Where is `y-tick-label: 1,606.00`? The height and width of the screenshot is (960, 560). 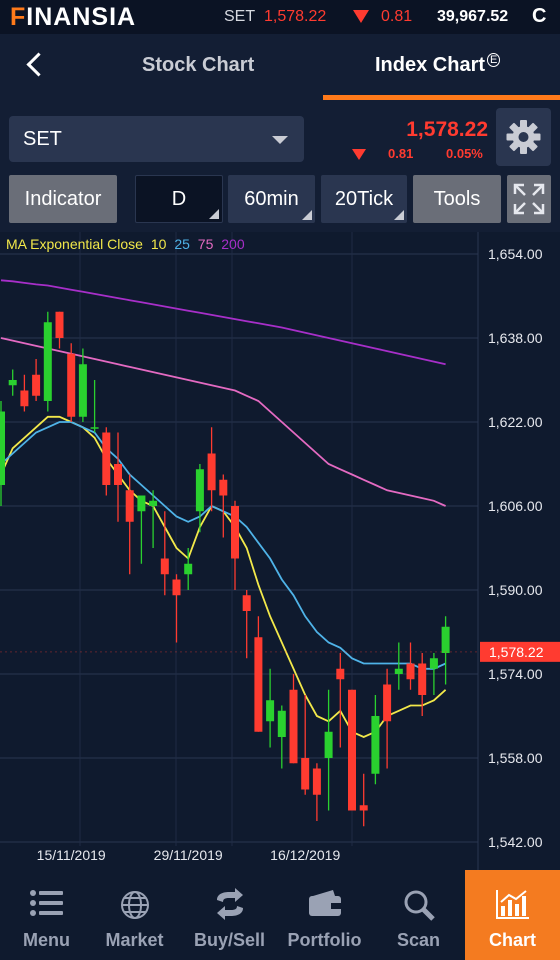 y-tick-label: 1,606.00 is located at coordinates (515, 506).